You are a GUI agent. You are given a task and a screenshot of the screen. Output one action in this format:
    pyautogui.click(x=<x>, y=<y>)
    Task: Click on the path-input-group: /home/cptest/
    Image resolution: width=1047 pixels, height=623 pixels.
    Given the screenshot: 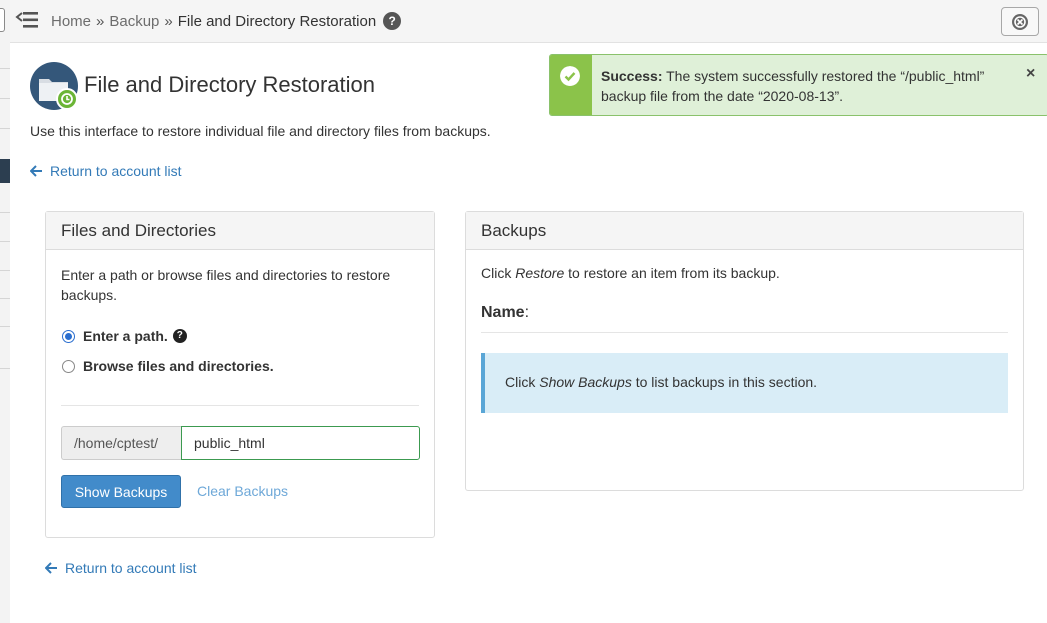 What is the action you would take?
    pyautogui.click(x=240, y=443)
    